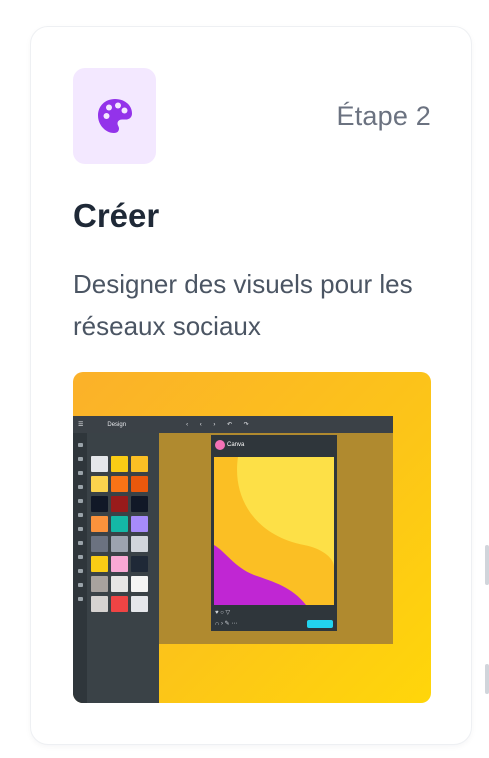  Describe the element at coordinates (122, 534) in the screenshot. I see `template-grid` at that location.